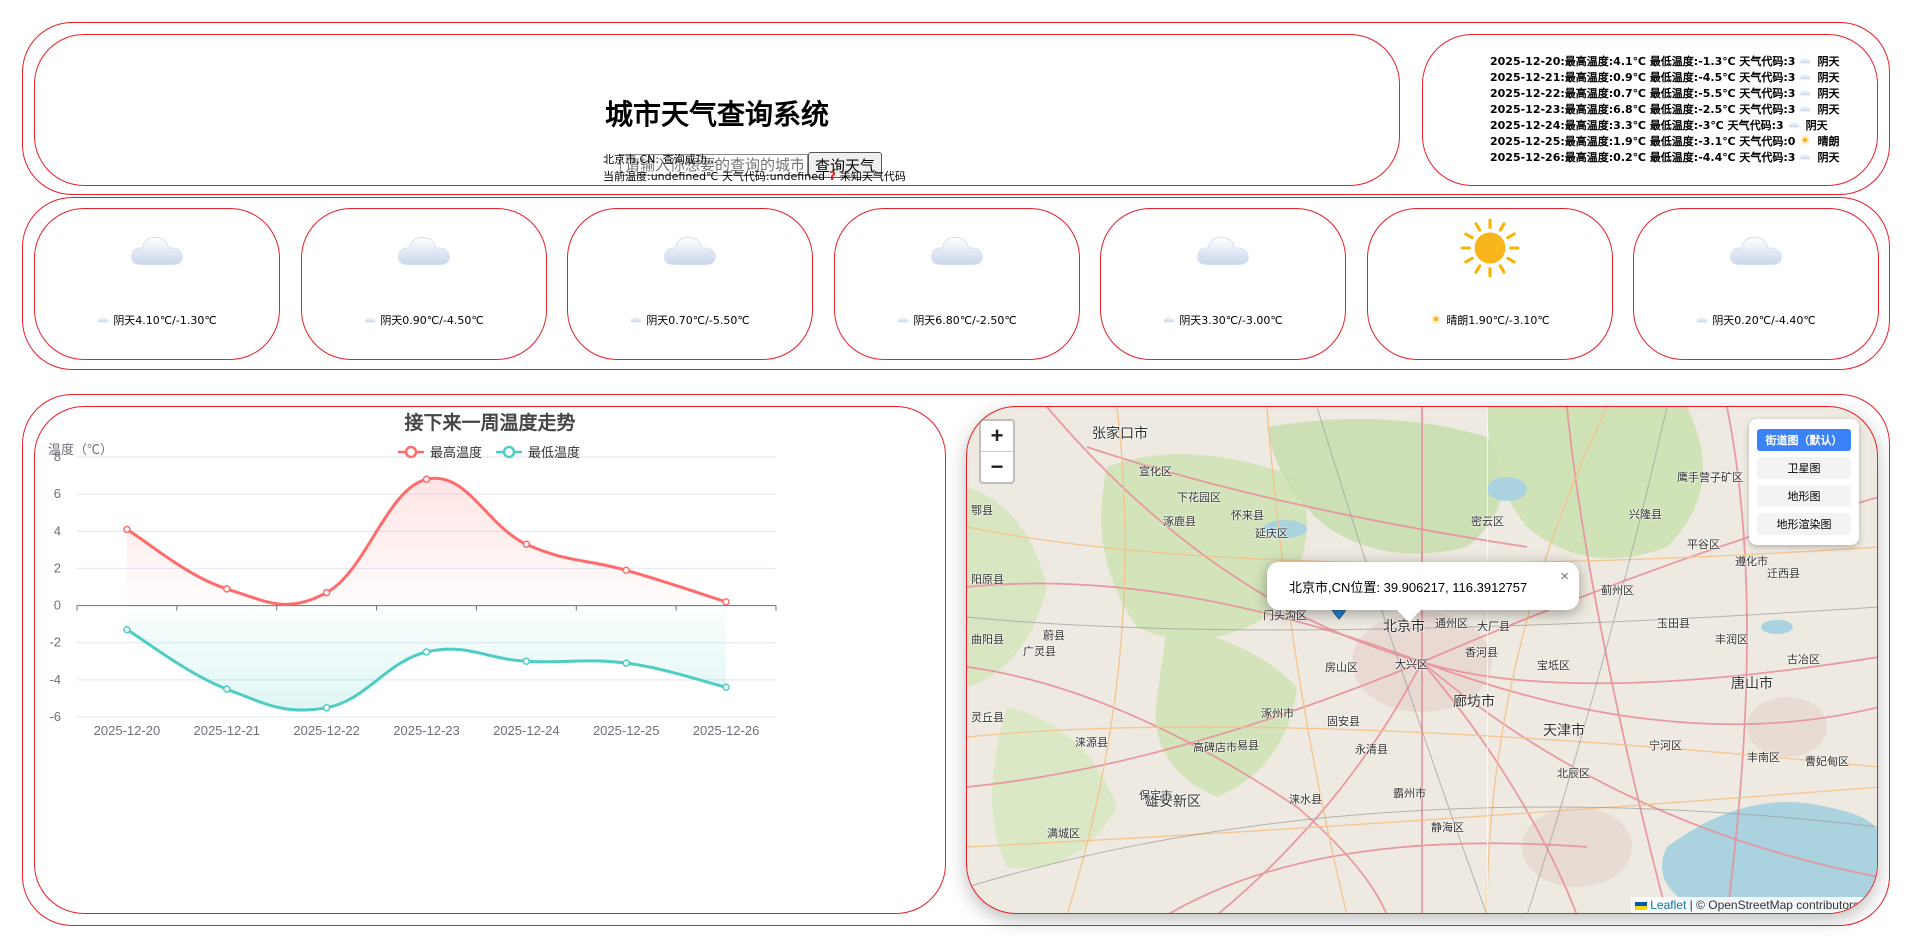 The width and height of the screenshot is (1912, 948). What do you see at coordinates (1120, 434) in the screenshot?
I see `map-place-label: 张家口市` at bounding box center [1120, 434].